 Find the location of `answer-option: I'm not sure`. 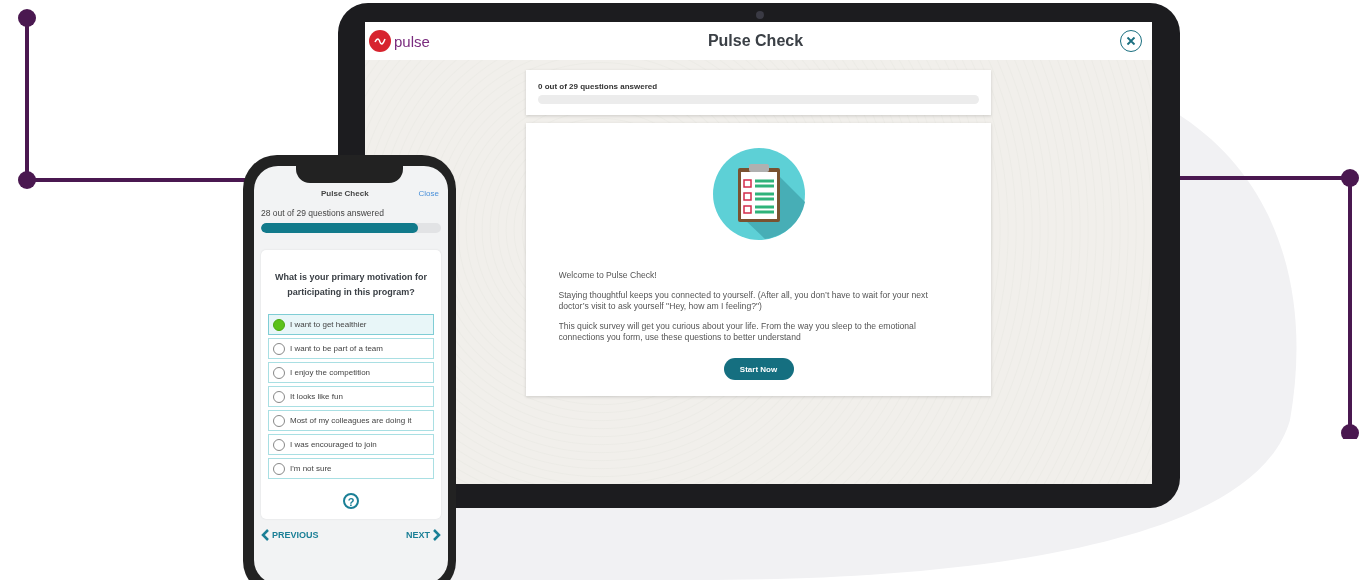

answer-option: I'm not sure is located at coordinates (351, 468).